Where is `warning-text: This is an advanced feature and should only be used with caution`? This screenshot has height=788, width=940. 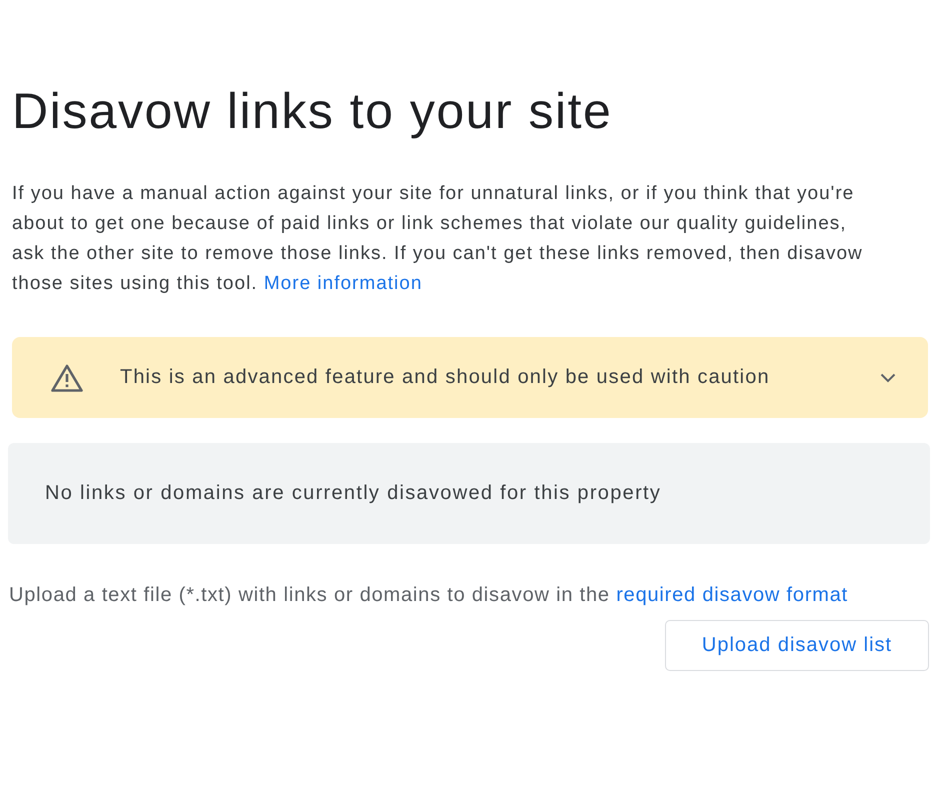
warning-text: This is an advanced feature and should only be used with caution is located at coordinates (445, 377).